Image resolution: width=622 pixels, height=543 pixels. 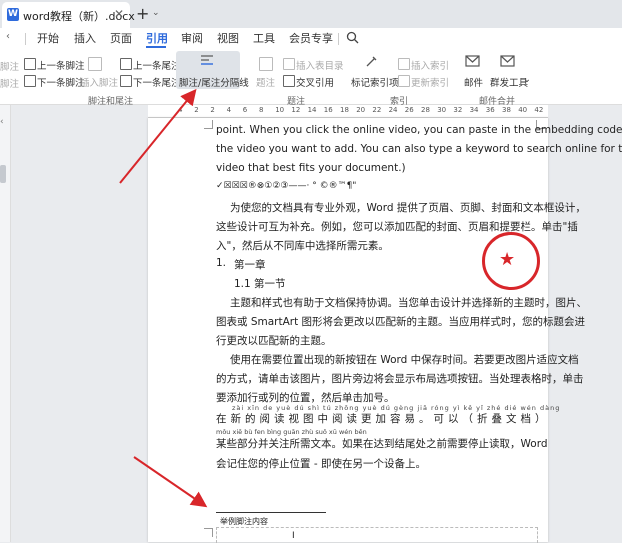 What do you see at coordinates (2, 122) in the screenshot?
I see `collapse-nav-icon: ‹` at bounding box center [2, 122].